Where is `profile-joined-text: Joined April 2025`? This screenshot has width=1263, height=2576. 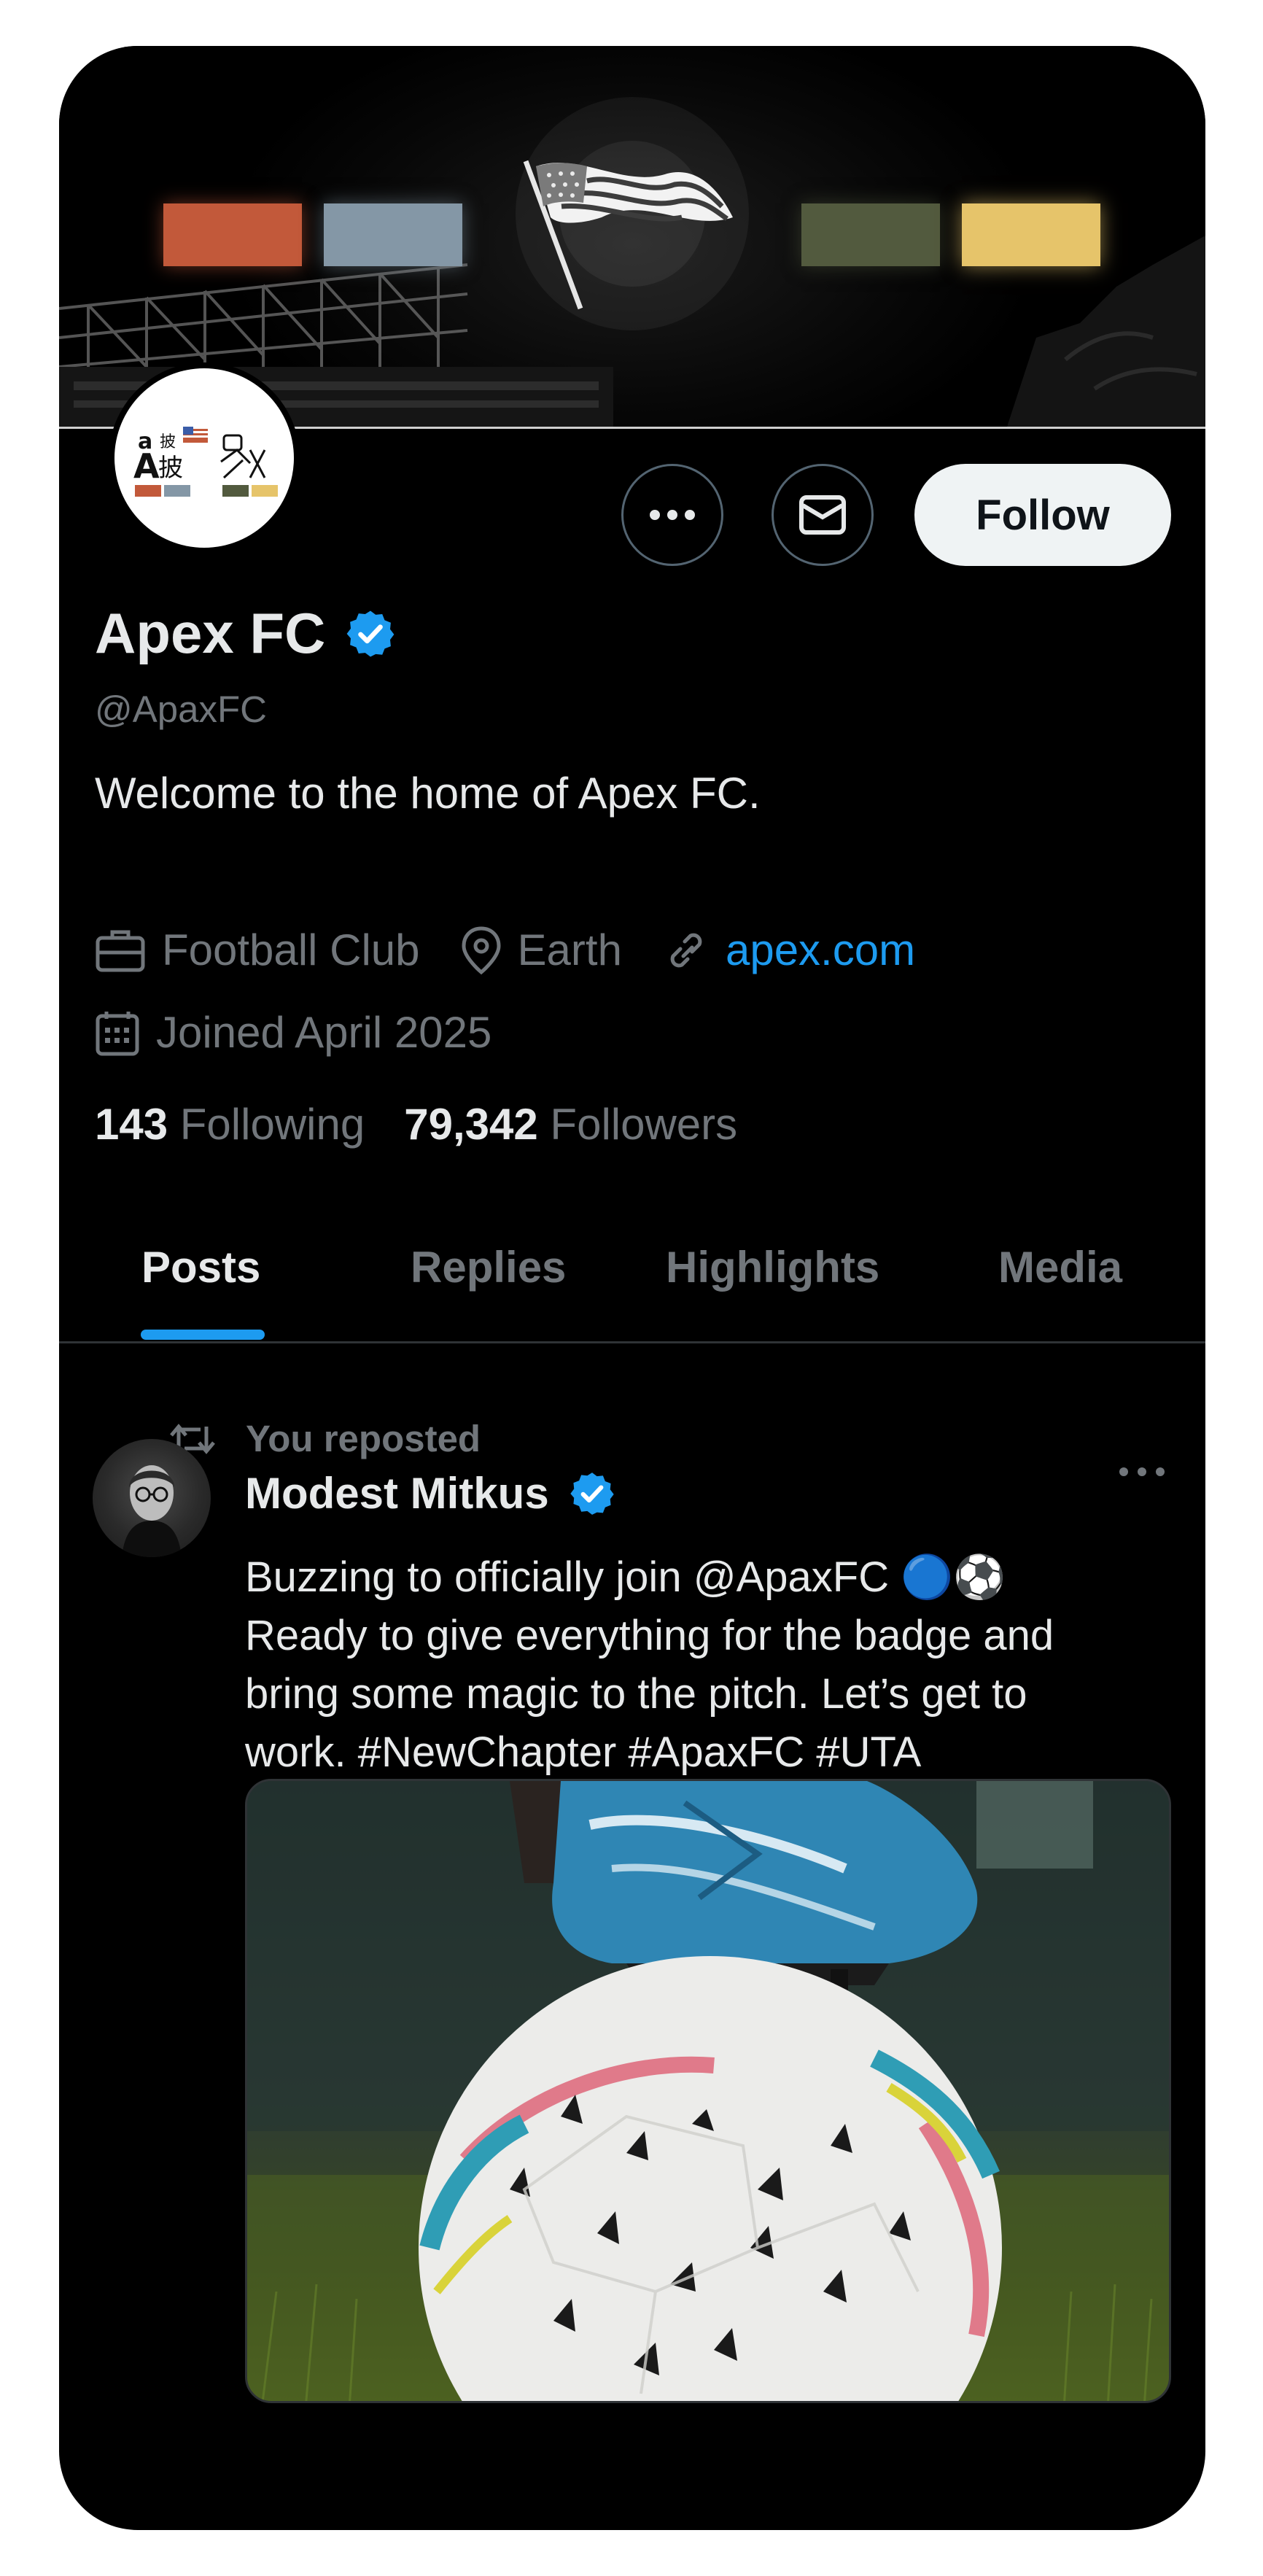 profile-joined-text: Joined April 2025 is located at coordinates (324, 1032).